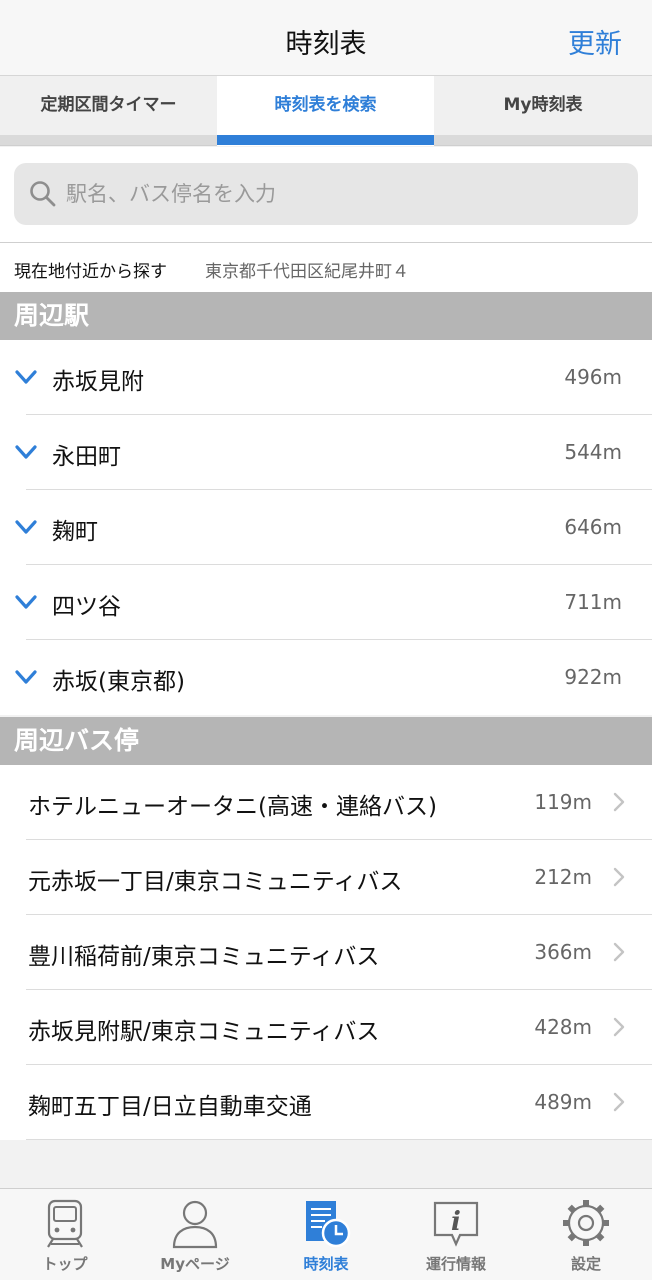 The width and height of the screenshot is (652, 1280). Describe the element at coordinates (326, 377) in the screenshot. I see `station-row: 赤坂見附 496m` at that location.